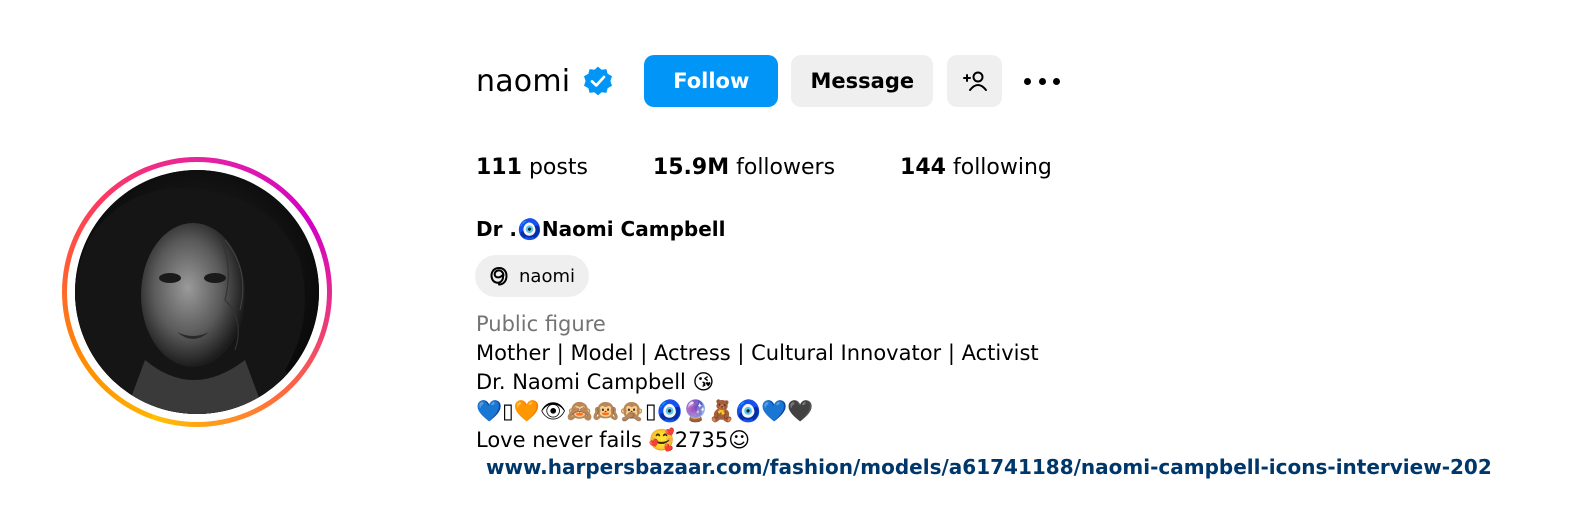 The height and width of the screenshot is (522, 1585). I want to click on following-link: 144 following, so click(976, 167).